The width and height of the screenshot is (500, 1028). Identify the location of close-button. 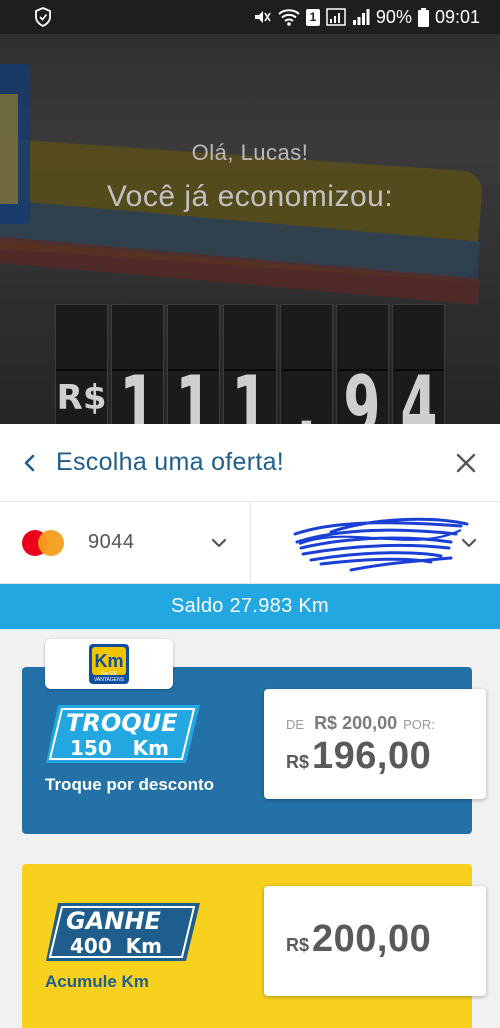
(466, 463).